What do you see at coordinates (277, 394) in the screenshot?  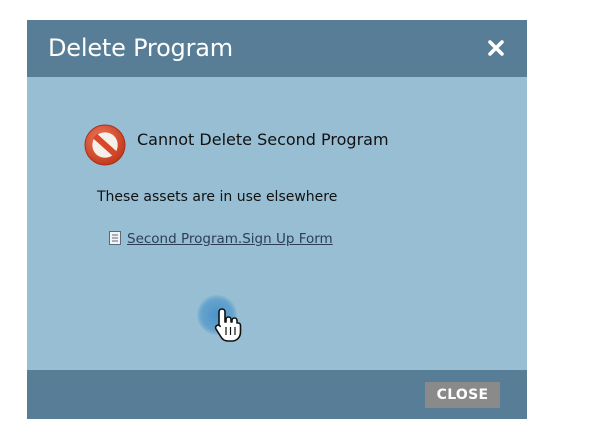 I see `dialog-footer: CLOSE` at bounding box center [277, 394].